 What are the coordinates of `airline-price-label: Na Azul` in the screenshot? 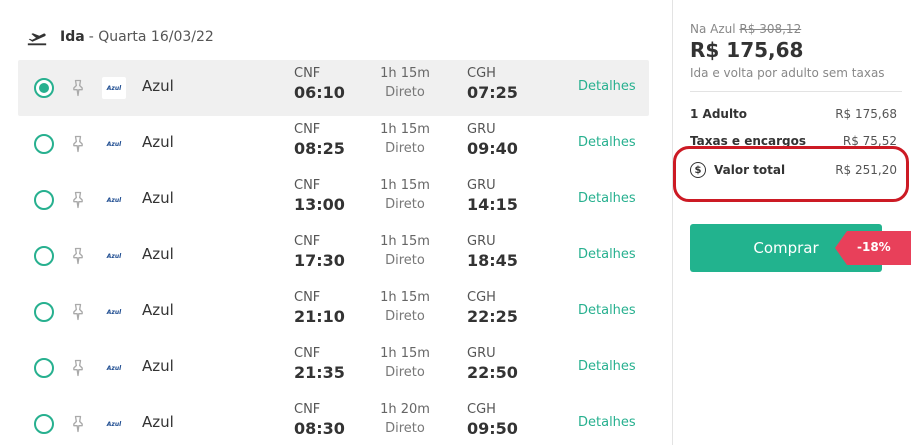 It's located at (713, 29).